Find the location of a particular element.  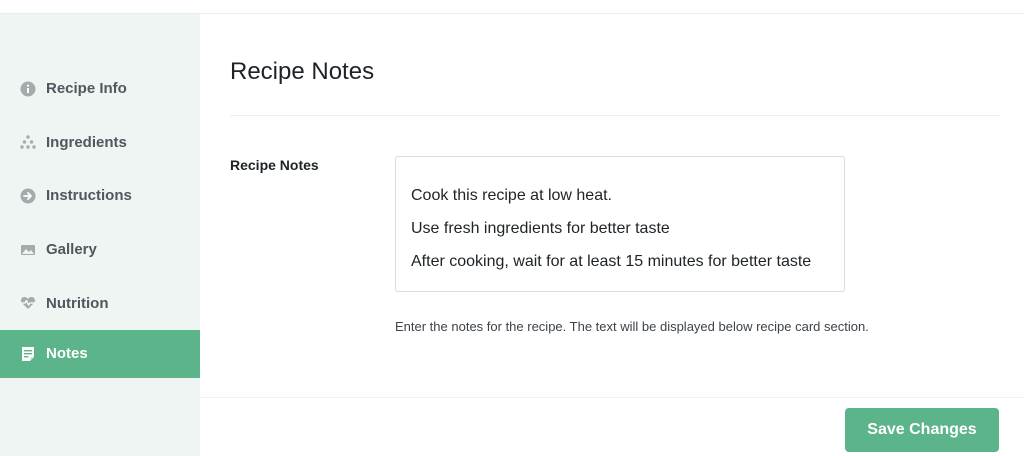

notes-icon is located at coordinates (28, 354).